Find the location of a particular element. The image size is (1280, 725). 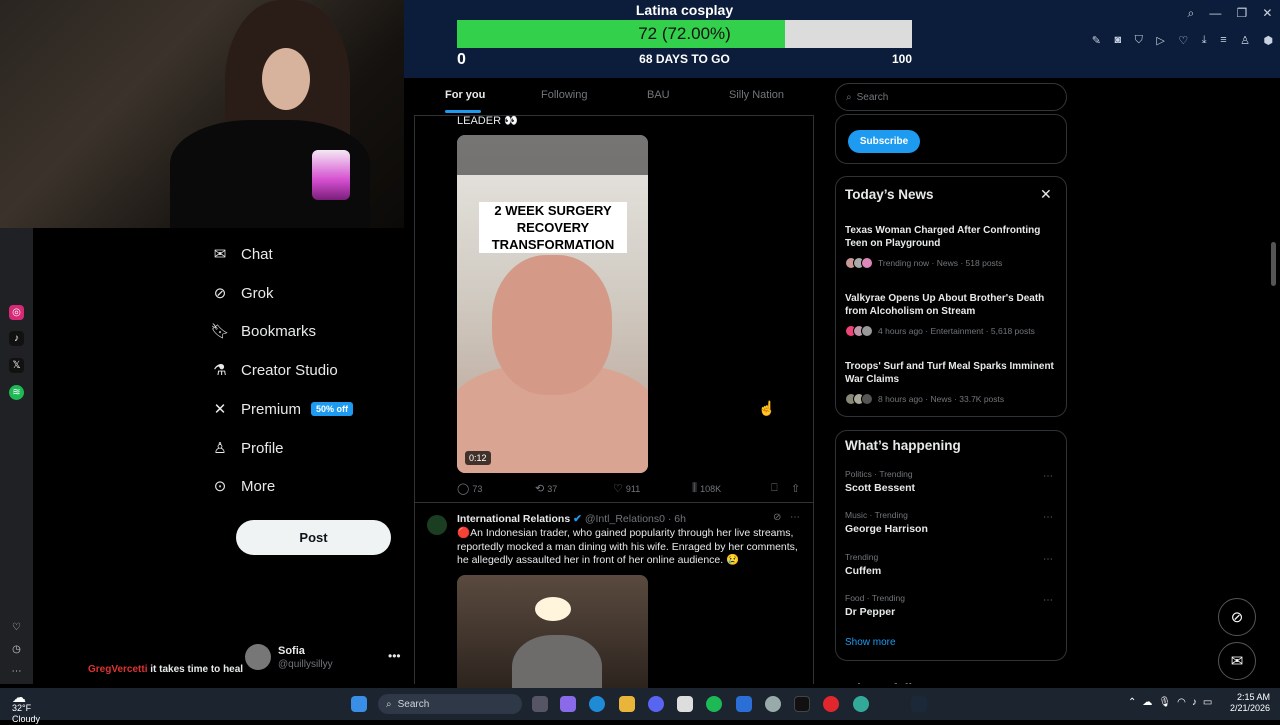

repost-button: ⟲ 37 is located at coordinates (546, 488).